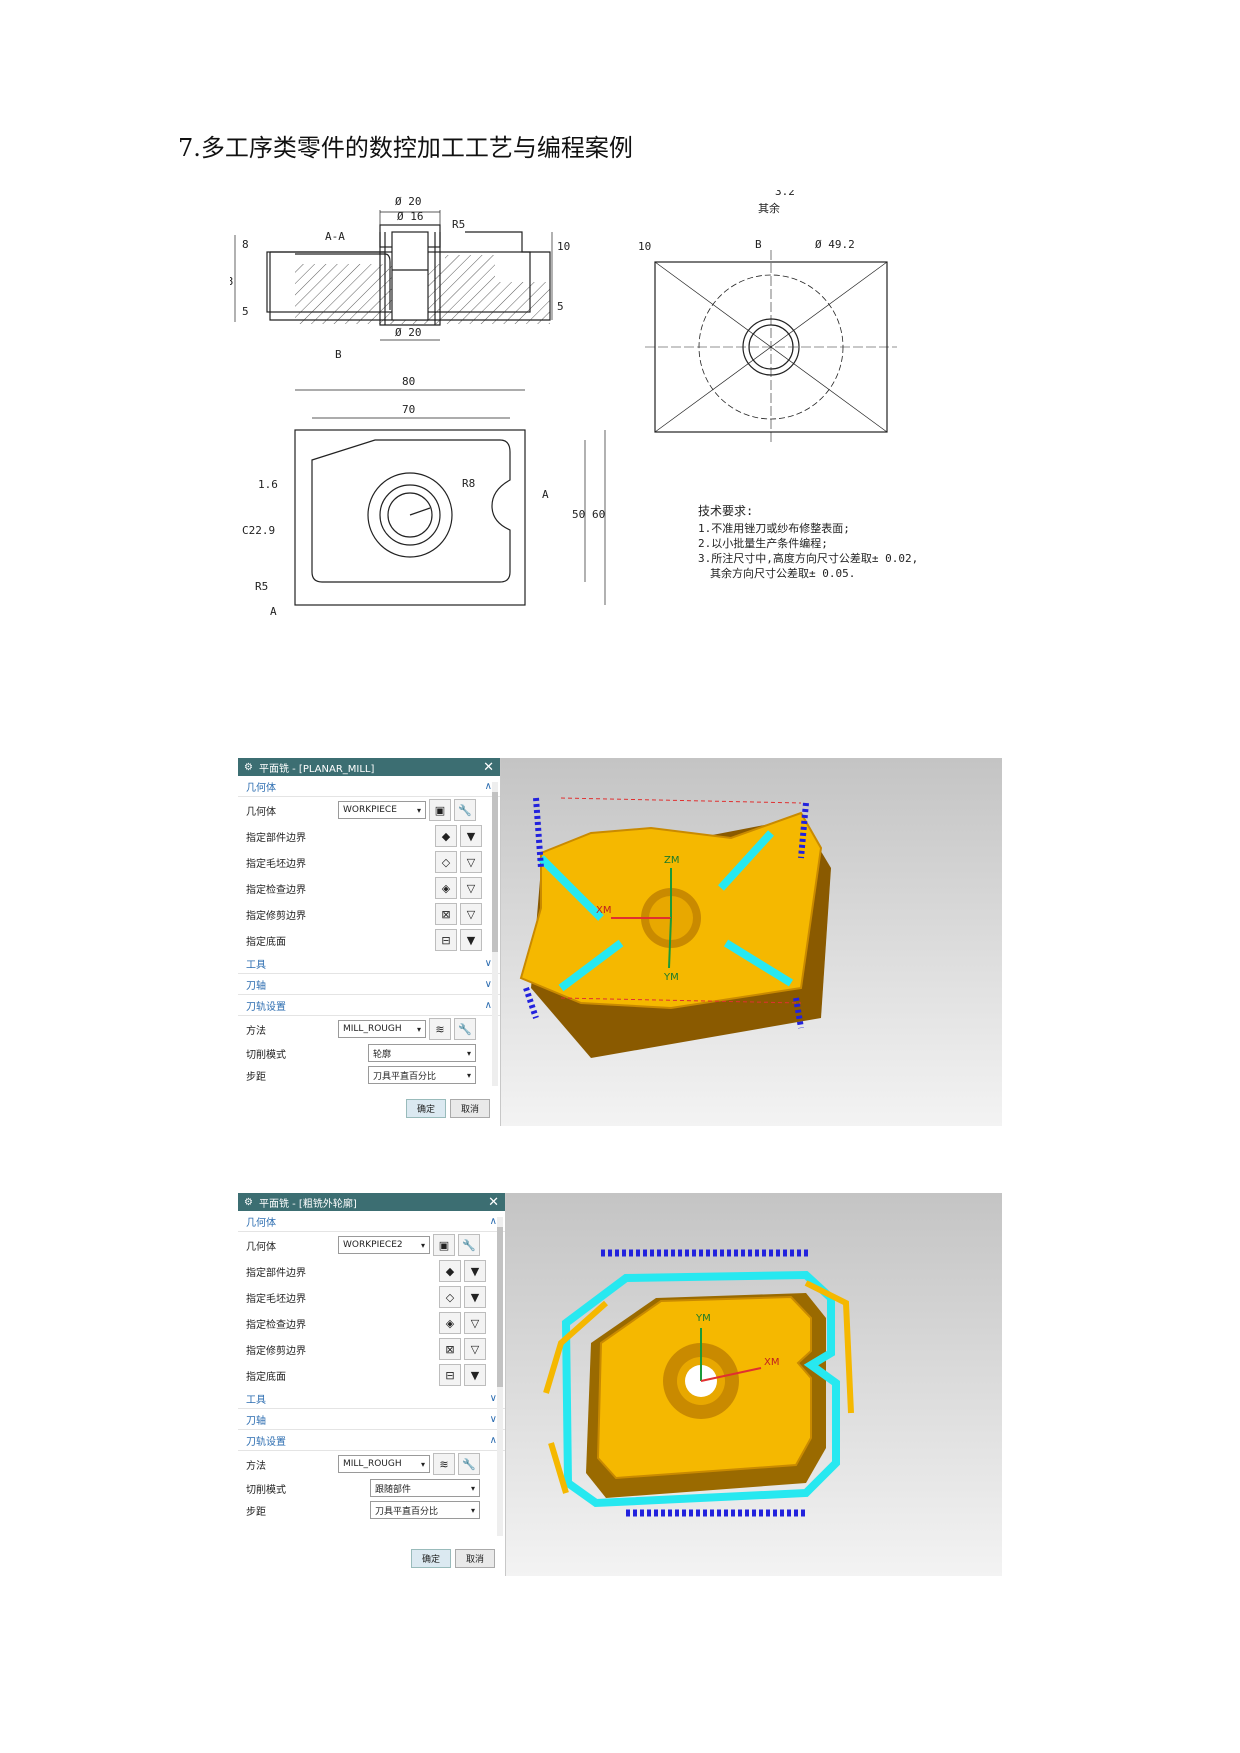 Image resolution: width=1240 pixels, height=1753 pixels. What do you see at coordinates (382, 810) in the screenshot?
I see `geometry-select: WORKPIECE ▾` at bounding box center [382, 810].